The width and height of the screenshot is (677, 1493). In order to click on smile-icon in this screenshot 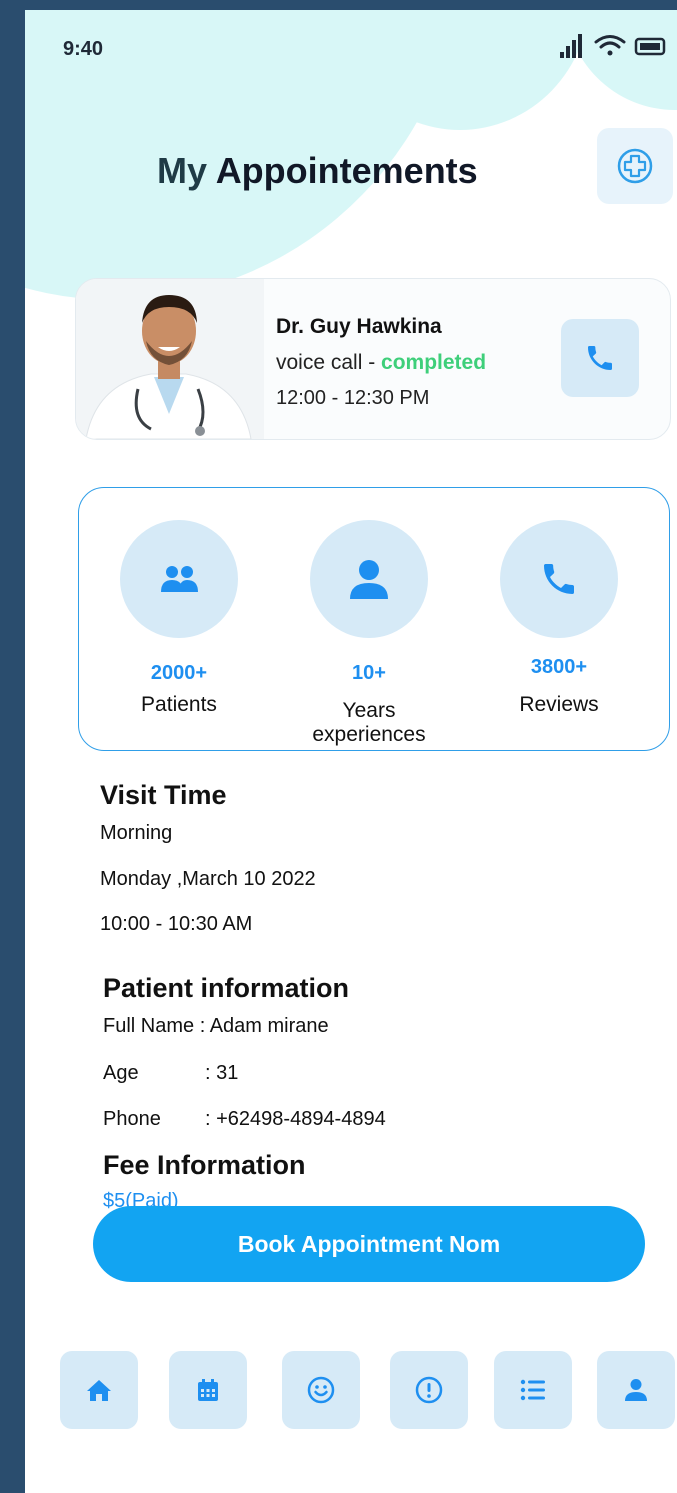, I will do `click(321, 1390)`.